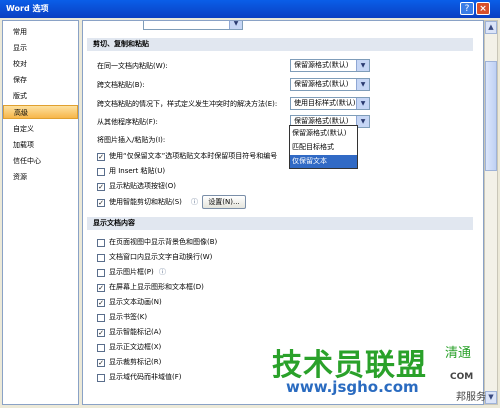 The image size is (500, 408). I want to click on sidebar-item-advanced: 高级, so click(40, 112).